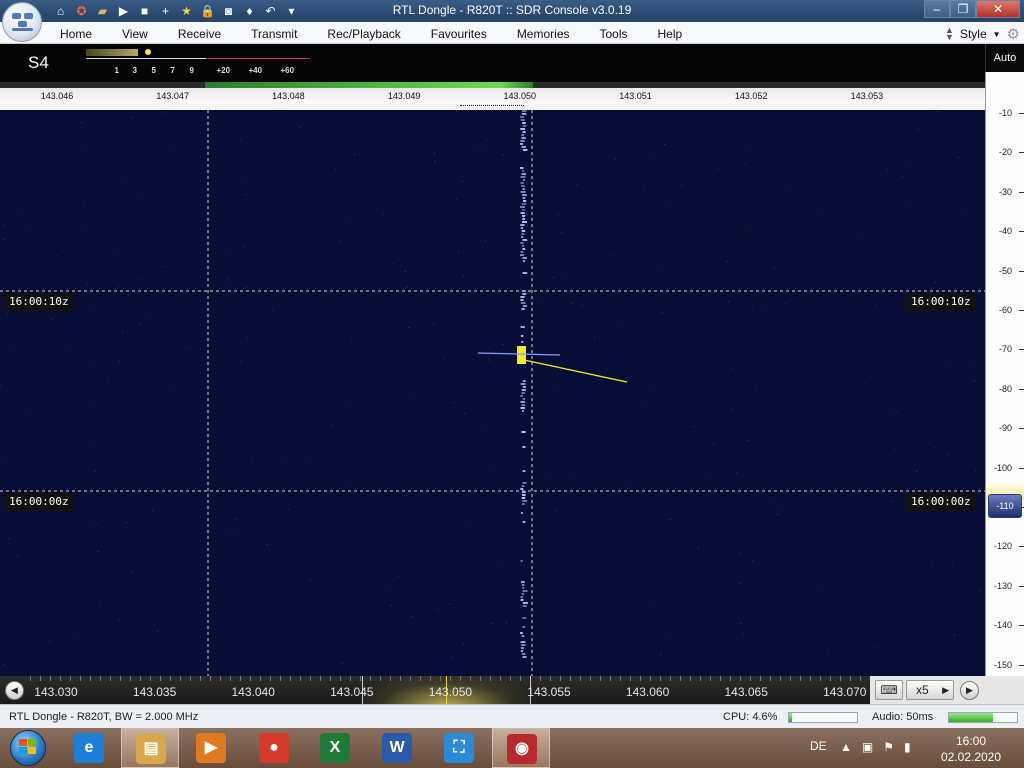  I want to click on menu-favourites: Favourites, so click(459, 34).